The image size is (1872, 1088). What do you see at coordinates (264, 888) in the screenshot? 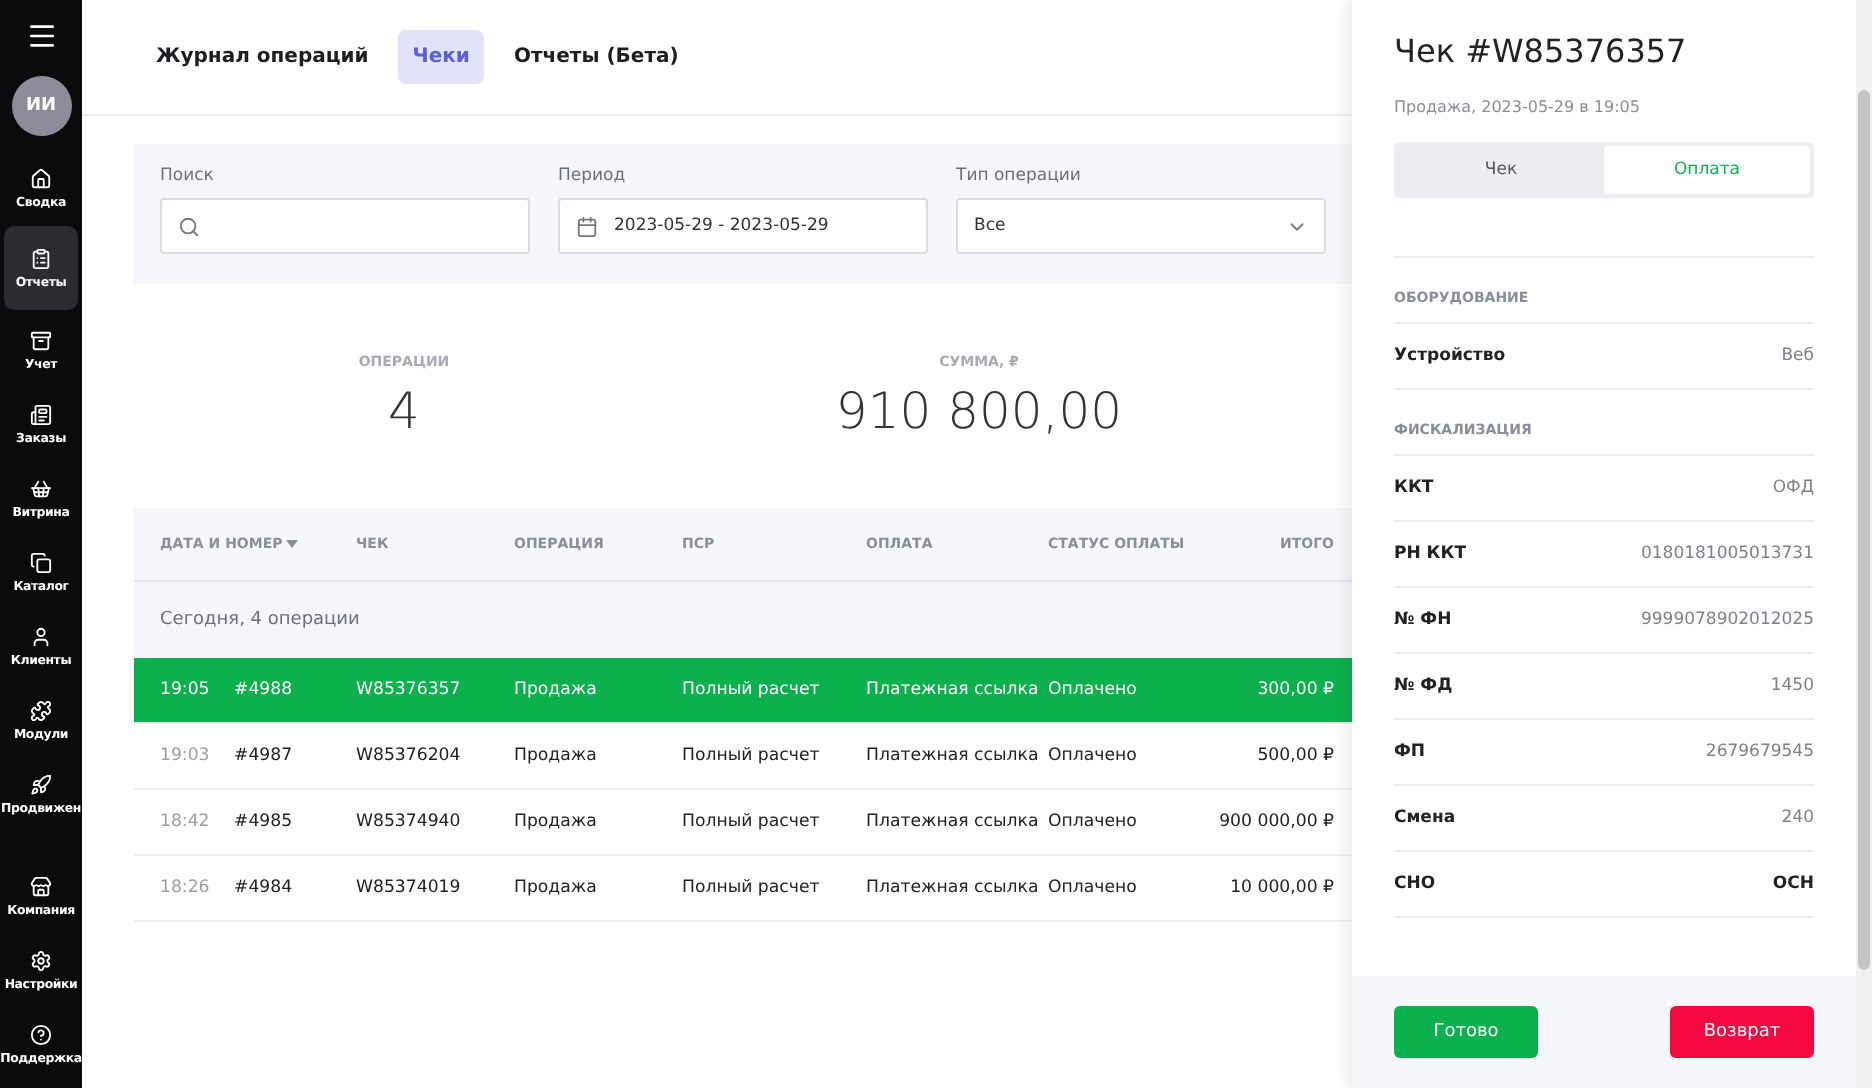
I see `table-cell-text: #4984` at bounding box center [264, 888].